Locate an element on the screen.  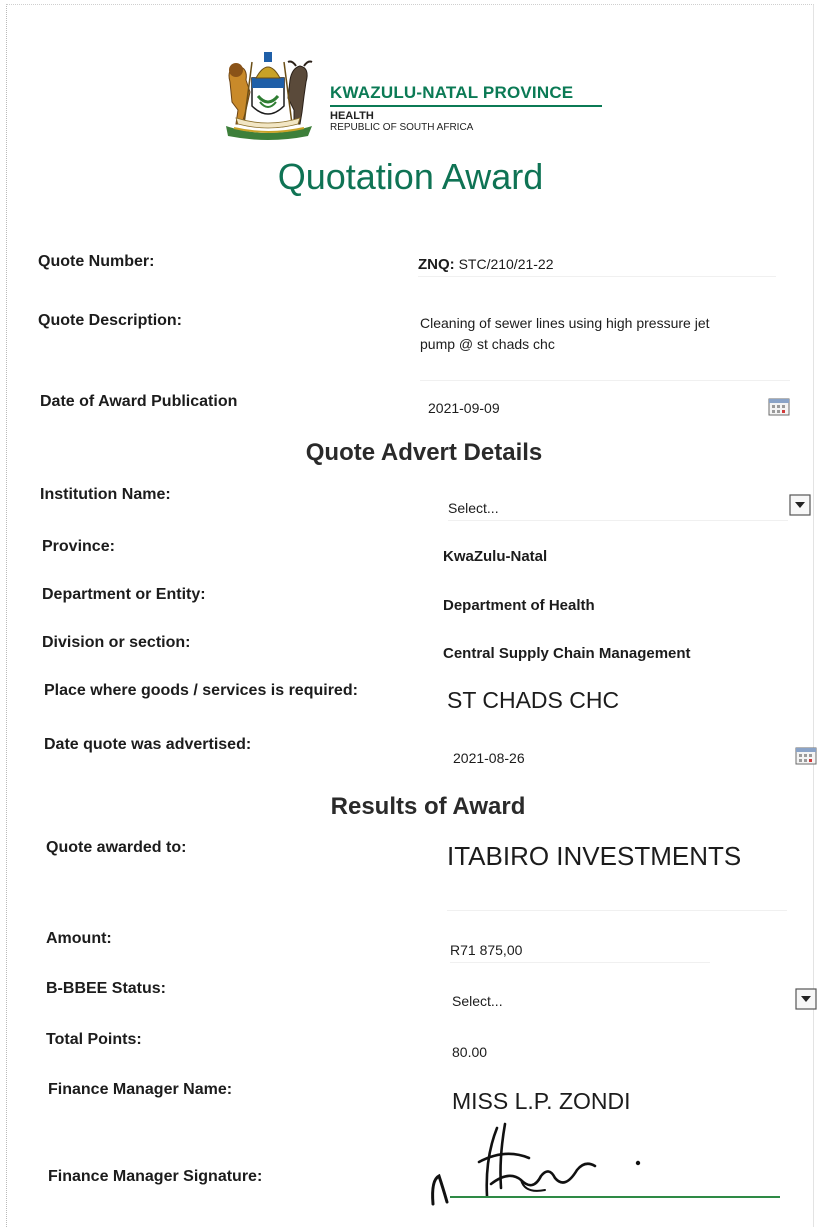
publication-date-label: Date of Award Publication is located at coordinates (139, 401).